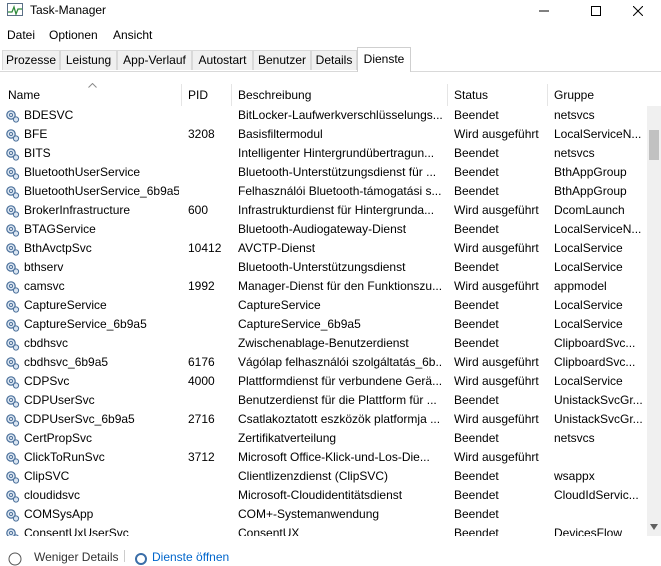  I want to click on scroll-down-icon, so click(654, 527).